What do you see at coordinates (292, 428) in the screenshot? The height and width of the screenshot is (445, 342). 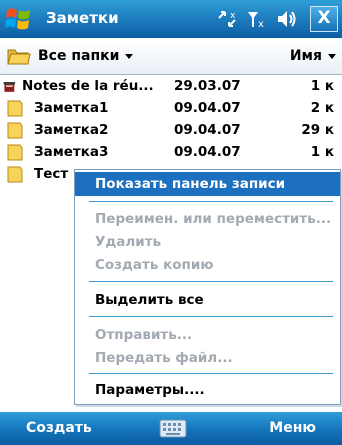 I see `menu-softkey: Меню` at bounding box center [292, 428].